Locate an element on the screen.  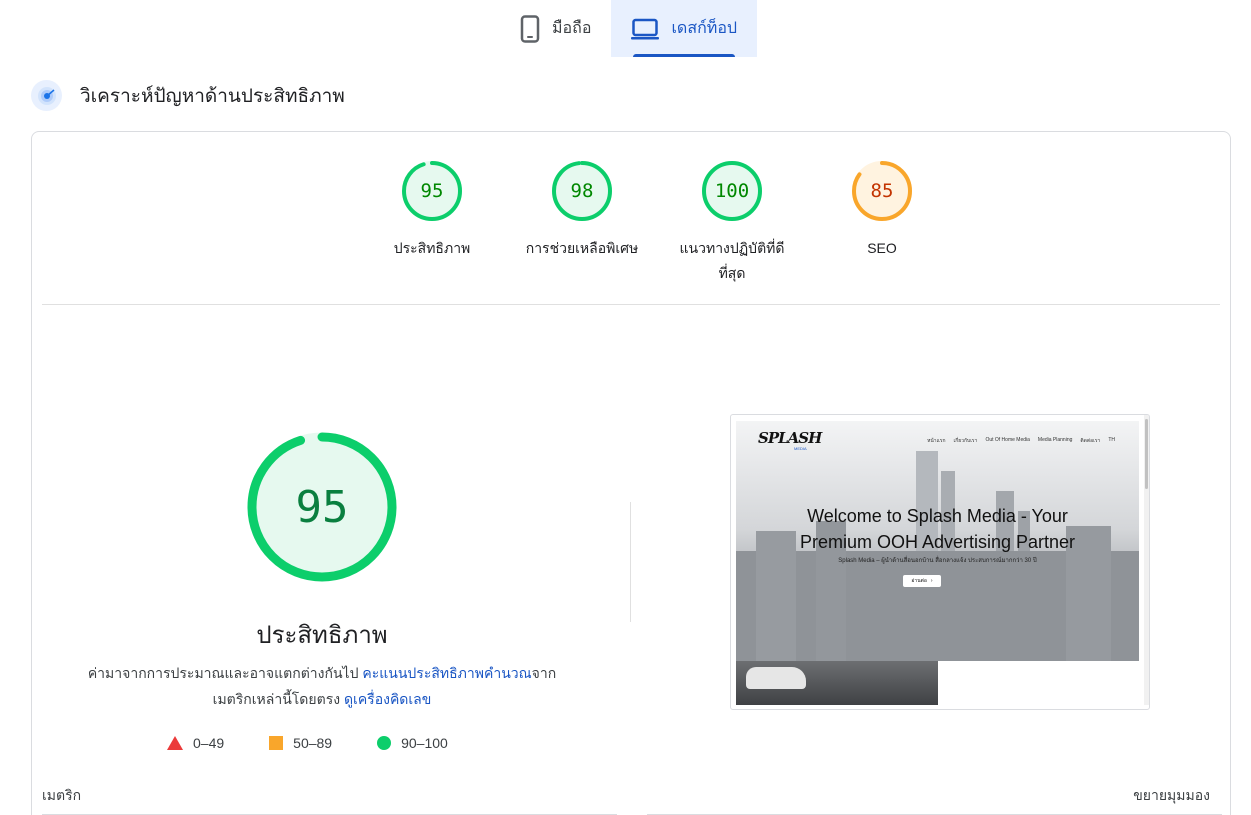
section-title: วิเคราะห์ปัญหาด้านประสิทธิภาพ is located at coordinates (212, 96).